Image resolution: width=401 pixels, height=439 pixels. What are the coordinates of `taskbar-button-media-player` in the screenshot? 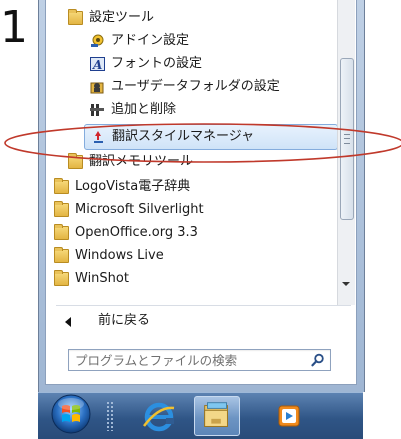 It's located at (289, 416).